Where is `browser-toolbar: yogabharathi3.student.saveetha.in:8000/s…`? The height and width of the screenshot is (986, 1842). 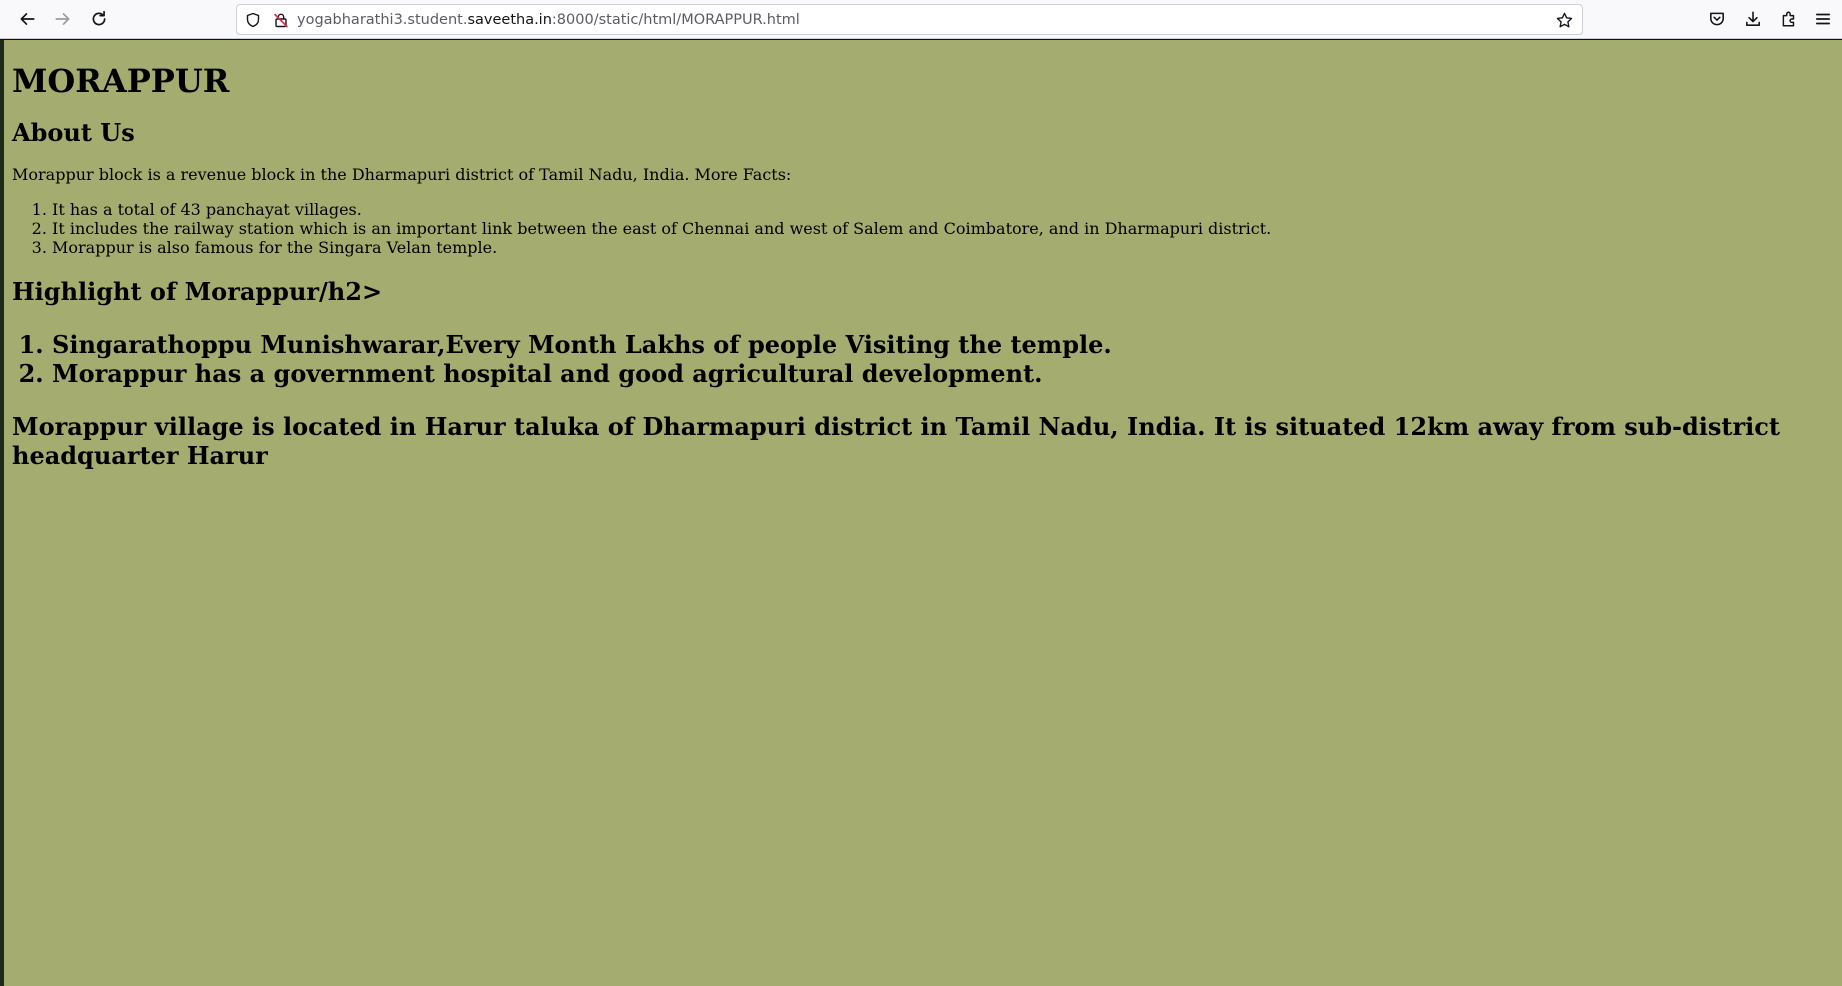
browser-toolbar: yogabharathi3.student.saveetha.in:8000/s… is located at coordinates (921, 19).